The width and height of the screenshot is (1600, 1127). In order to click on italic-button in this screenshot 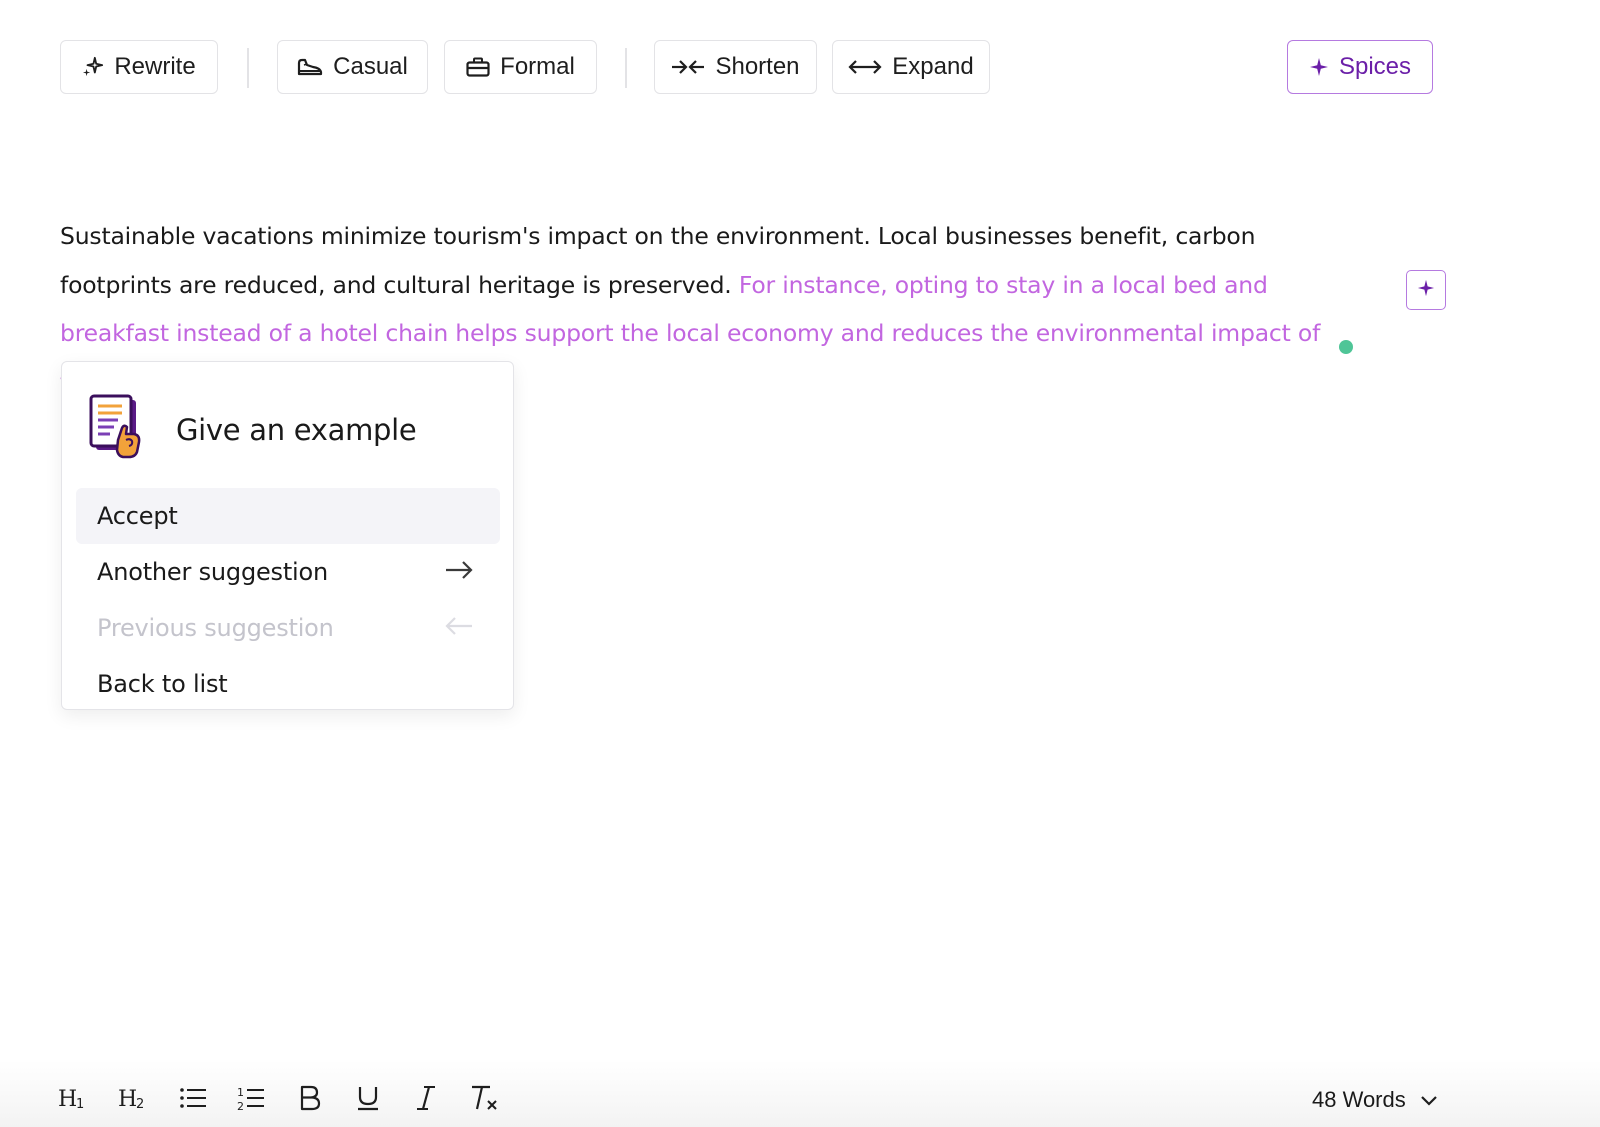, I will do `click(426, 1100)`.